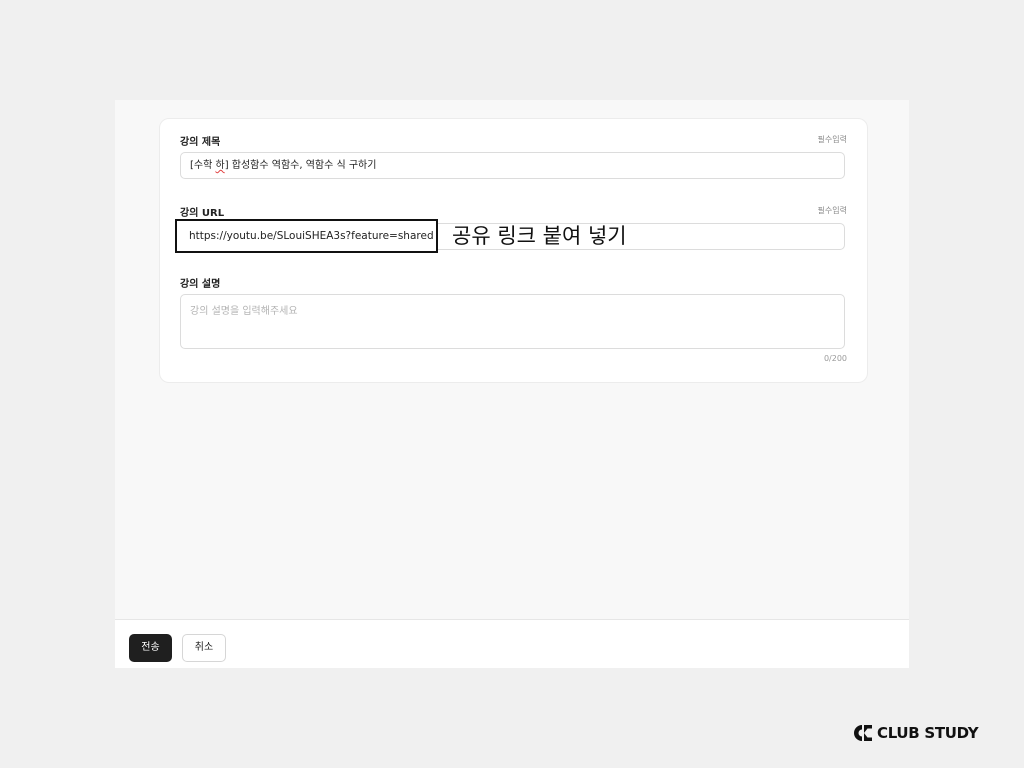  What do you see at coordinates (928, 733) in the screenshot?
I see `brand-logo-text: CLUB STUDY` at bounding box center [928, 733].